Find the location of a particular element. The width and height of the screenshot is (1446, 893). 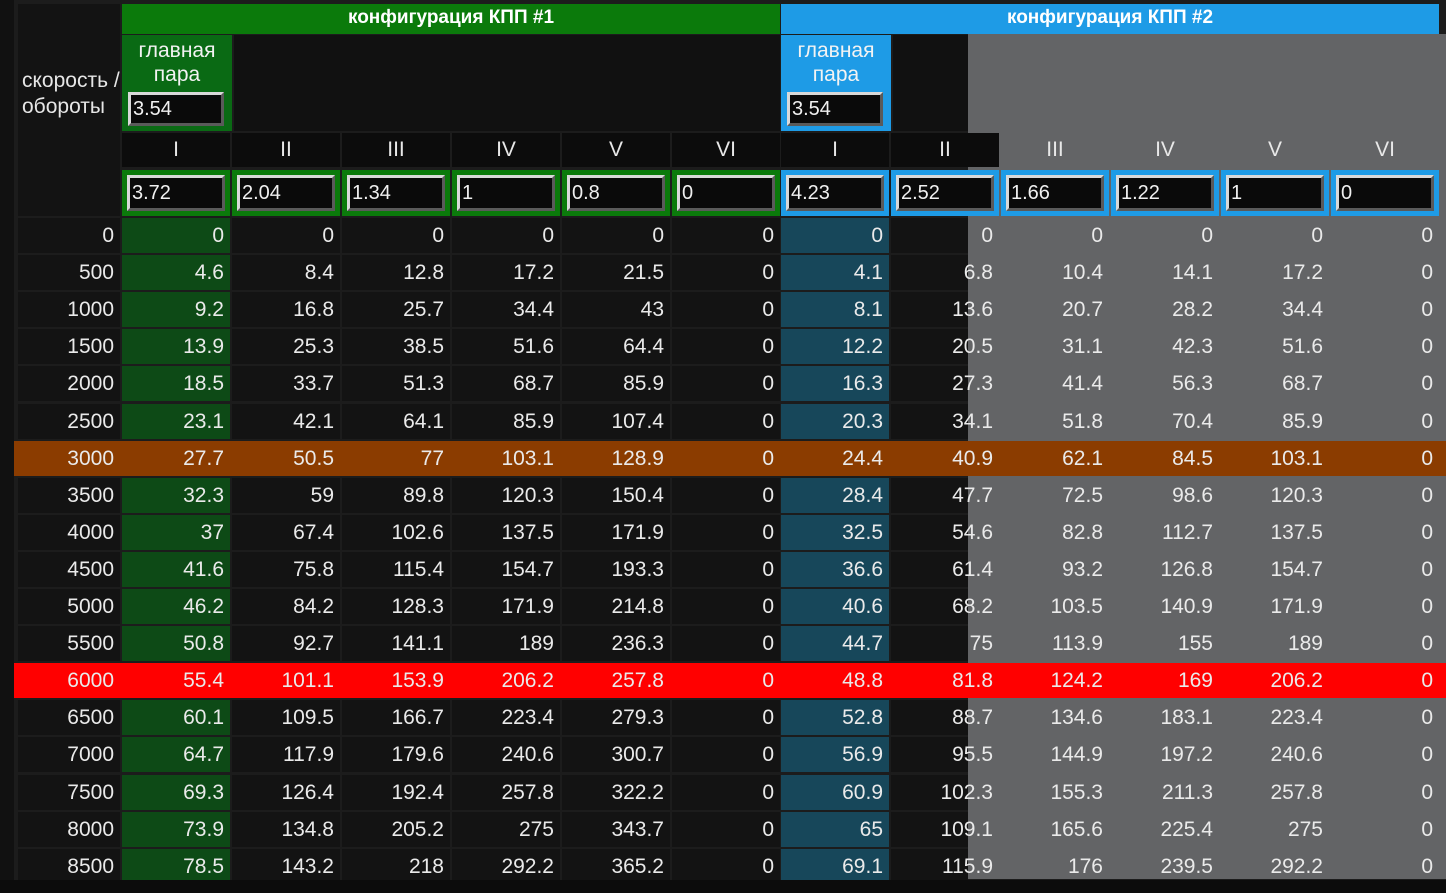

rpm-cell: 4500 is located at coordinates (69, 569).